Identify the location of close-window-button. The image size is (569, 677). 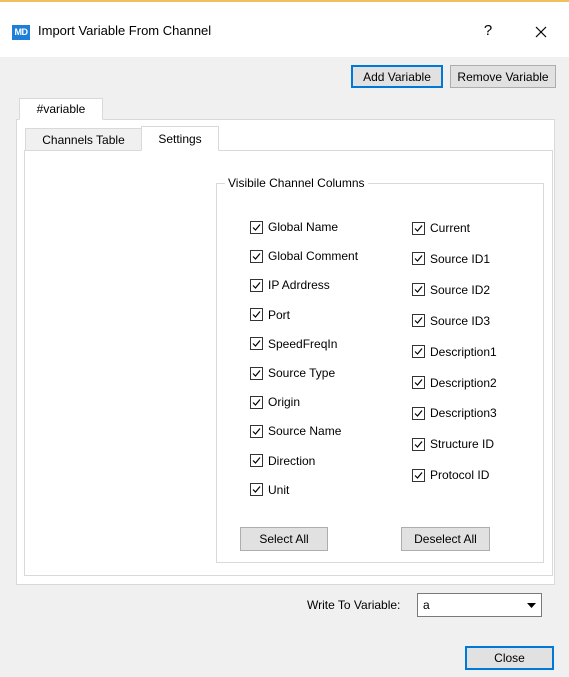
(541, 31).